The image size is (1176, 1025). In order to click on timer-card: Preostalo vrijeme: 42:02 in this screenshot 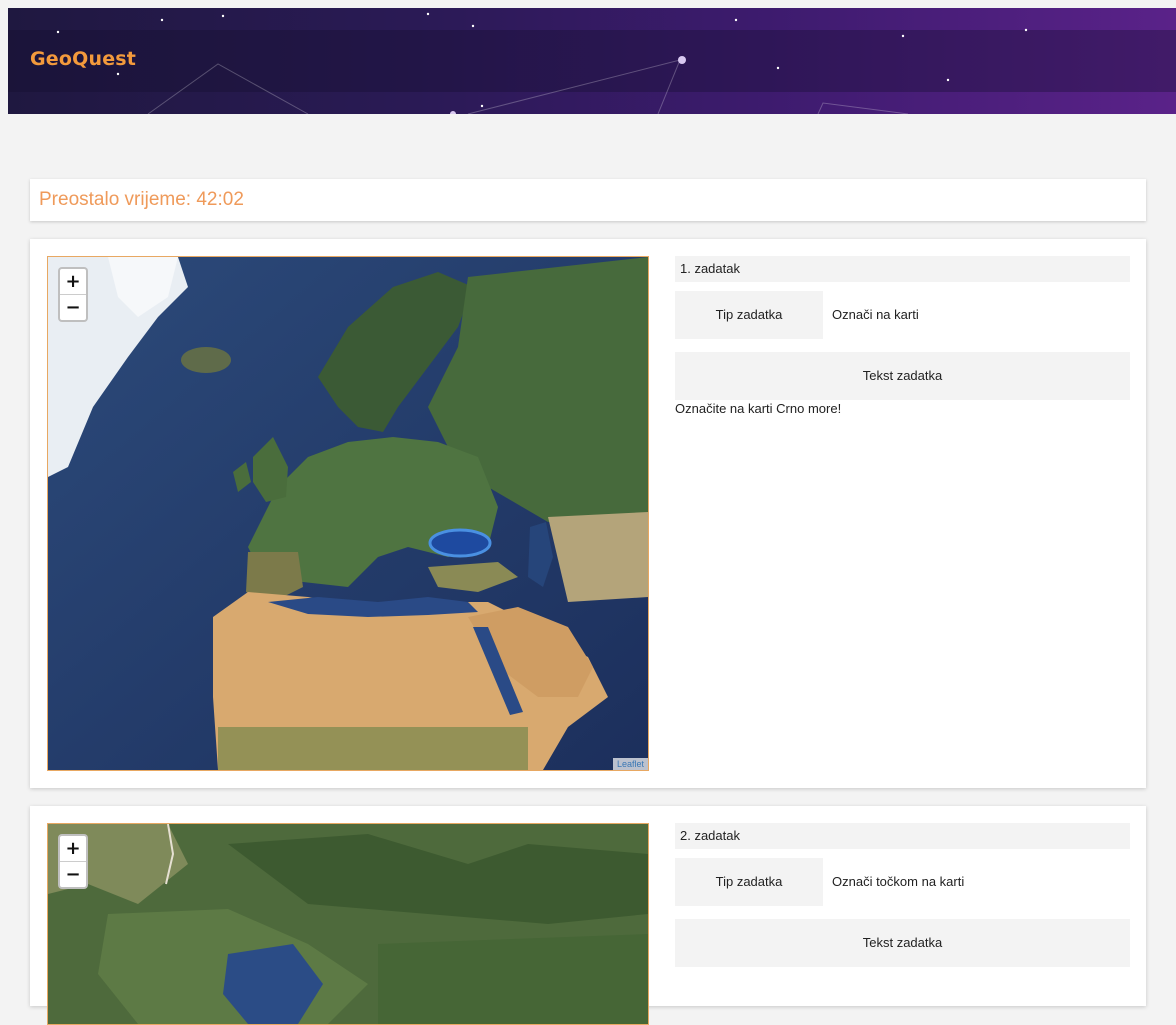, I will do `click(588, 200)`.